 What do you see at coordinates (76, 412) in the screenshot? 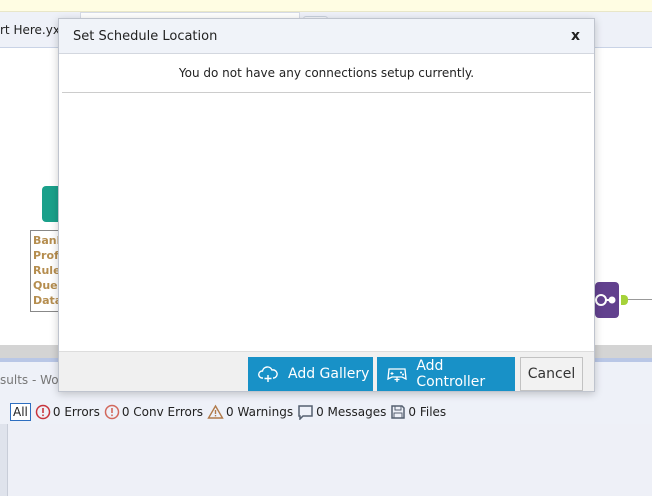
I see `filter-label: 0 Errors` at bounding box center [76, 412].